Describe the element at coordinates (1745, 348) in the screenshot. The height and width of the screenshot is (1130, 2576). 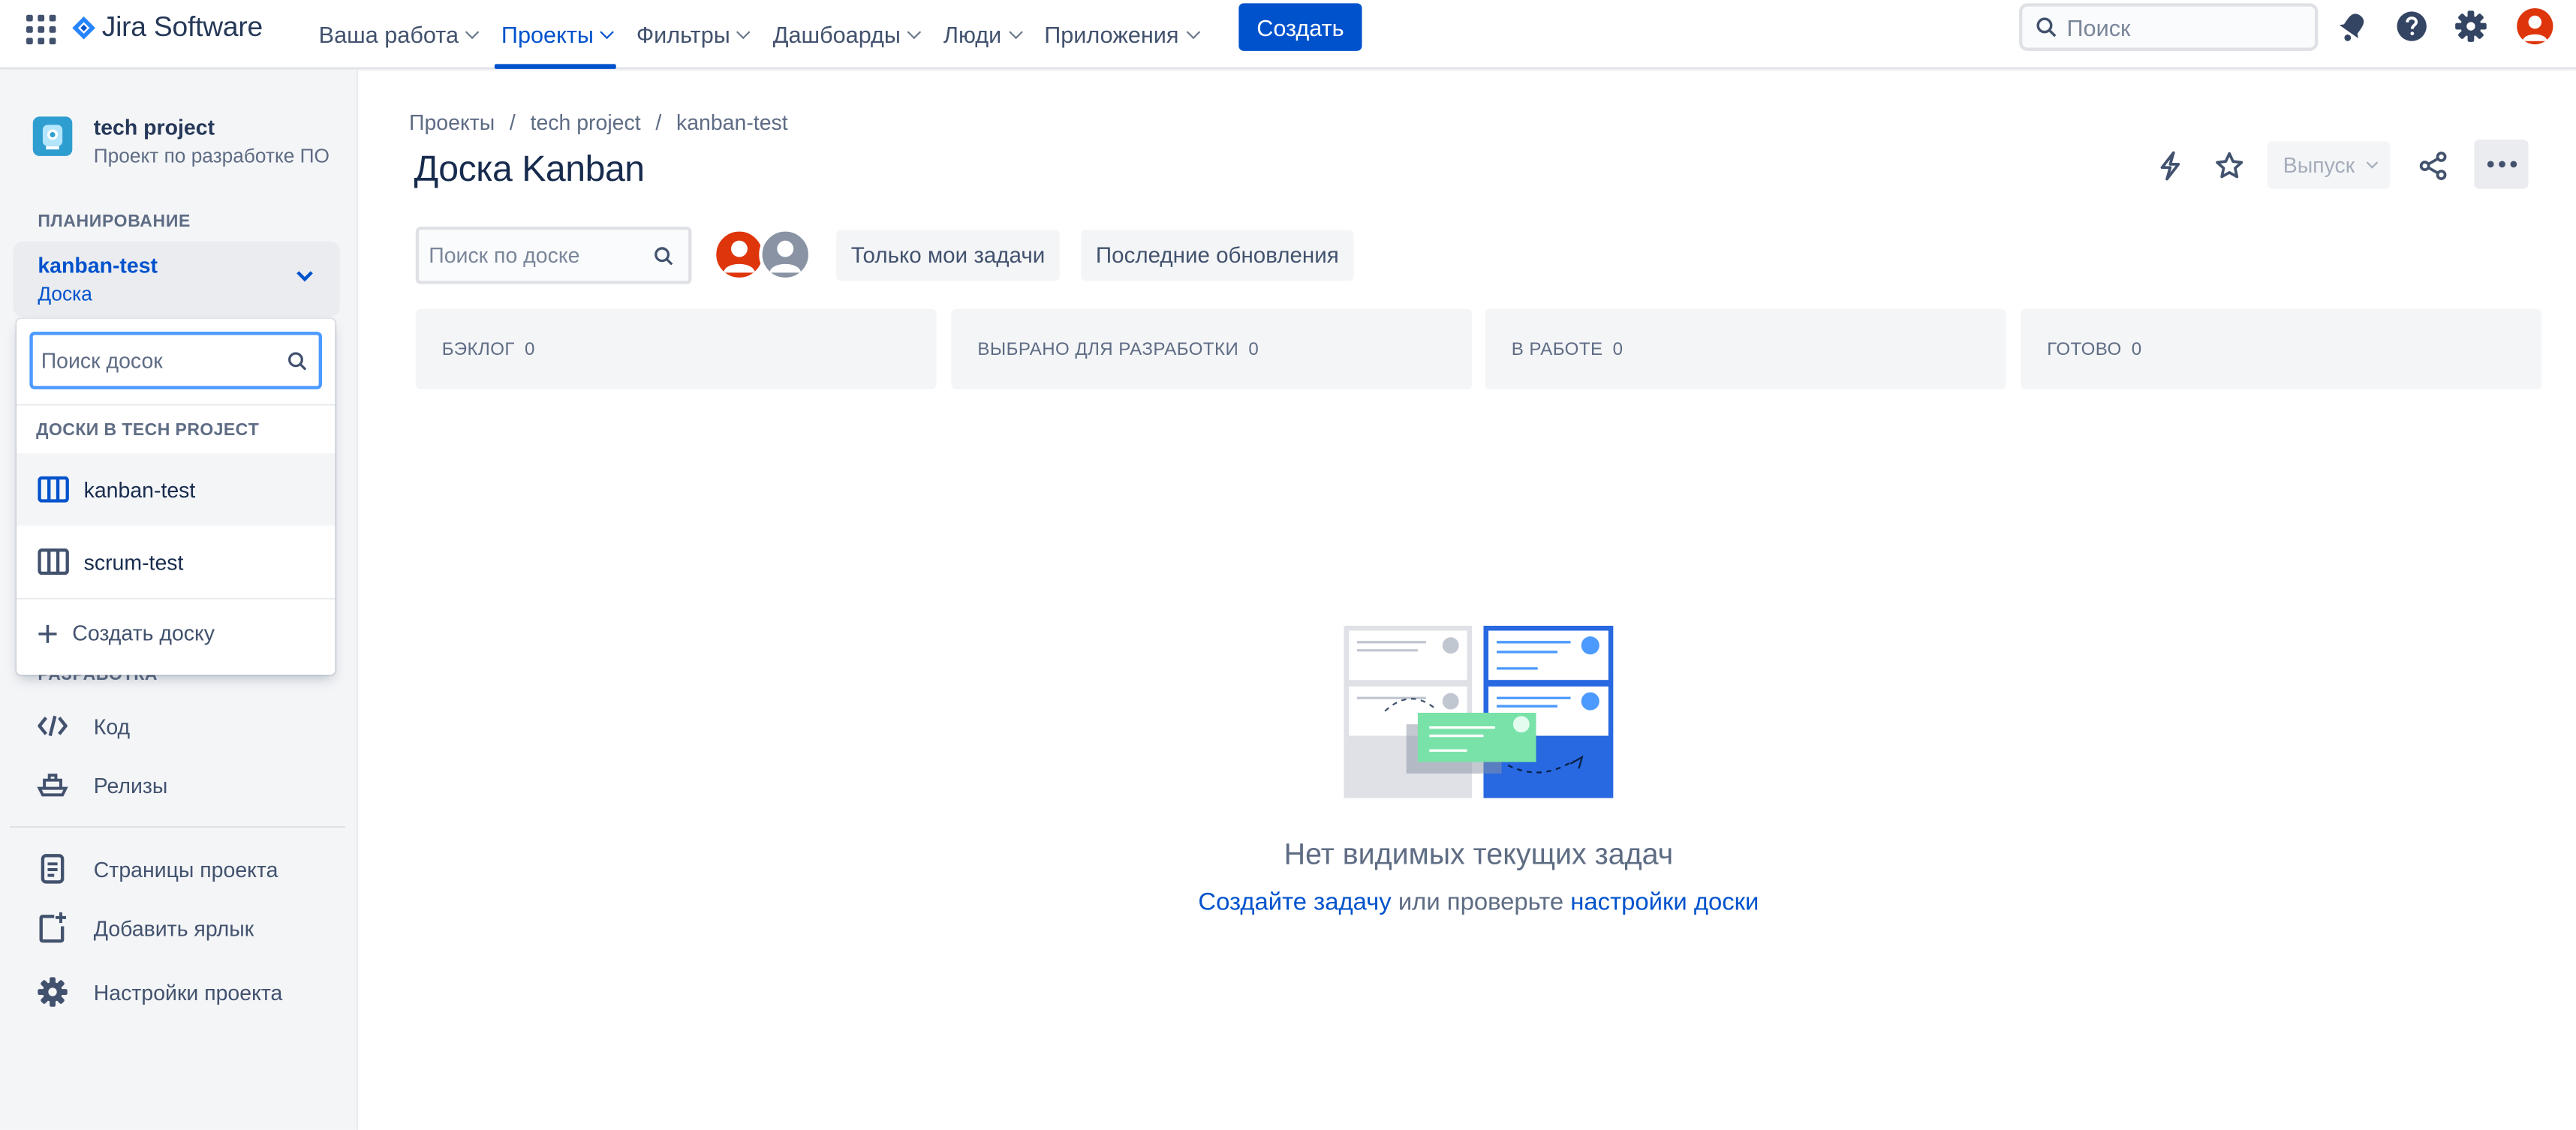
I see `column-in-progress: В РАБОТЕ 0` at that location.